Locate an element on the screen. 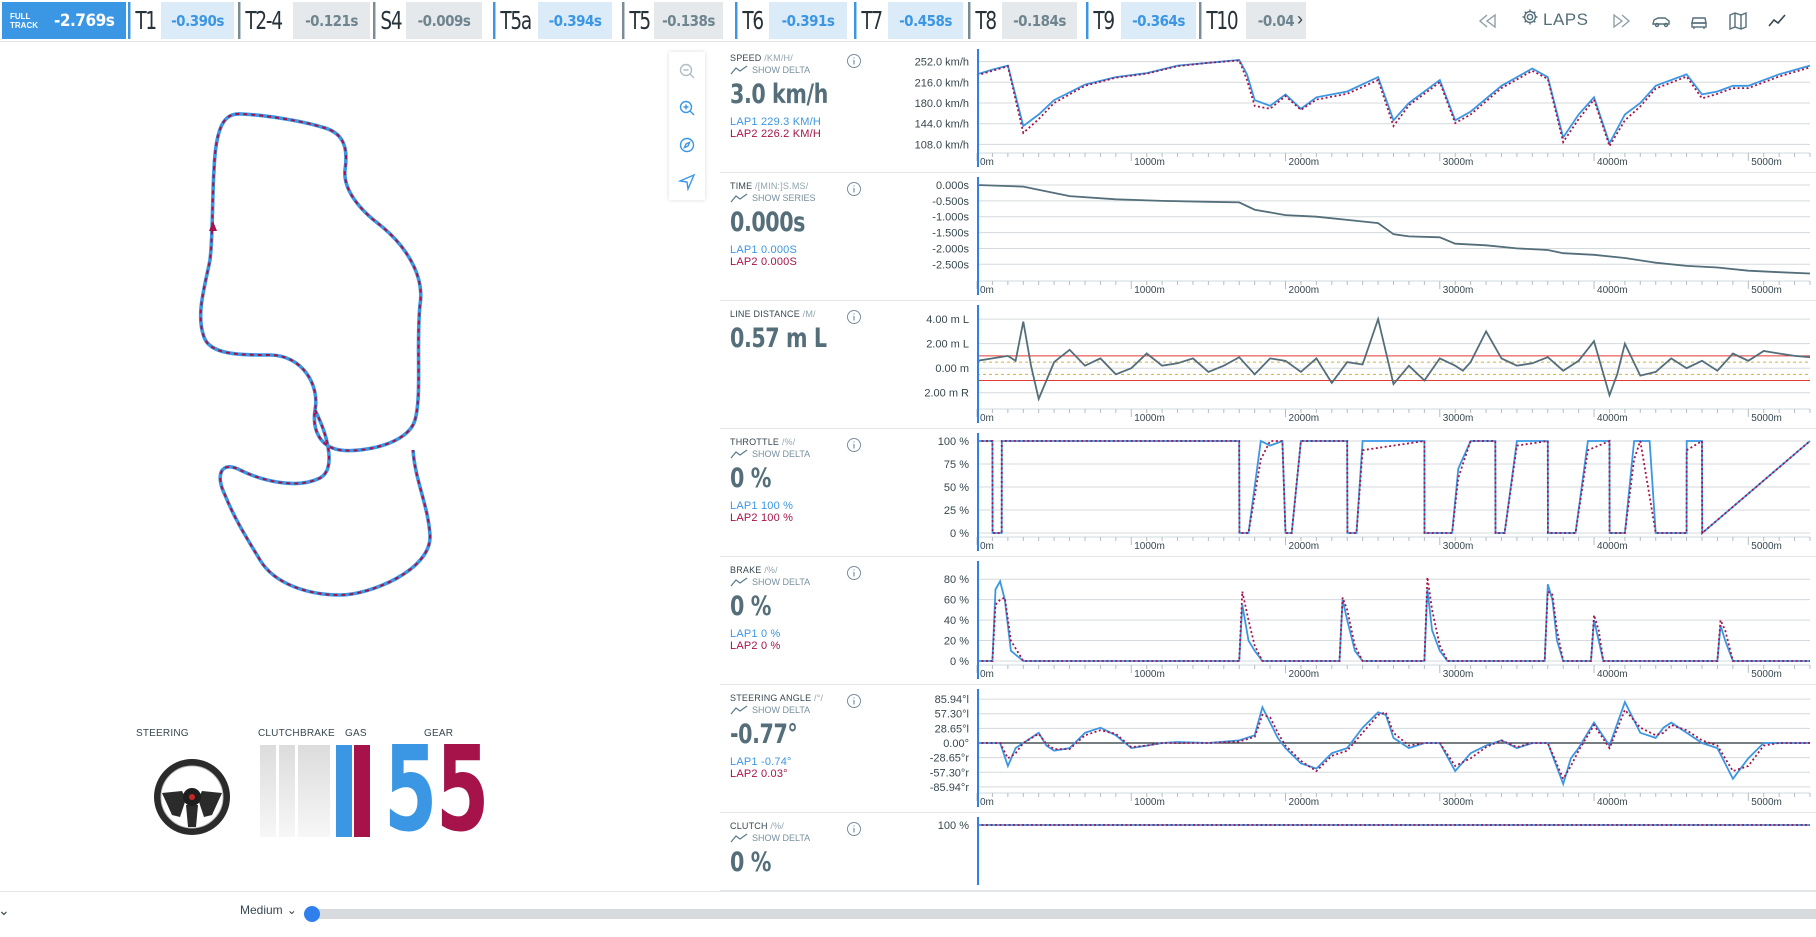  x-tick-label: 3000m is located at coordinates (1458, 290).